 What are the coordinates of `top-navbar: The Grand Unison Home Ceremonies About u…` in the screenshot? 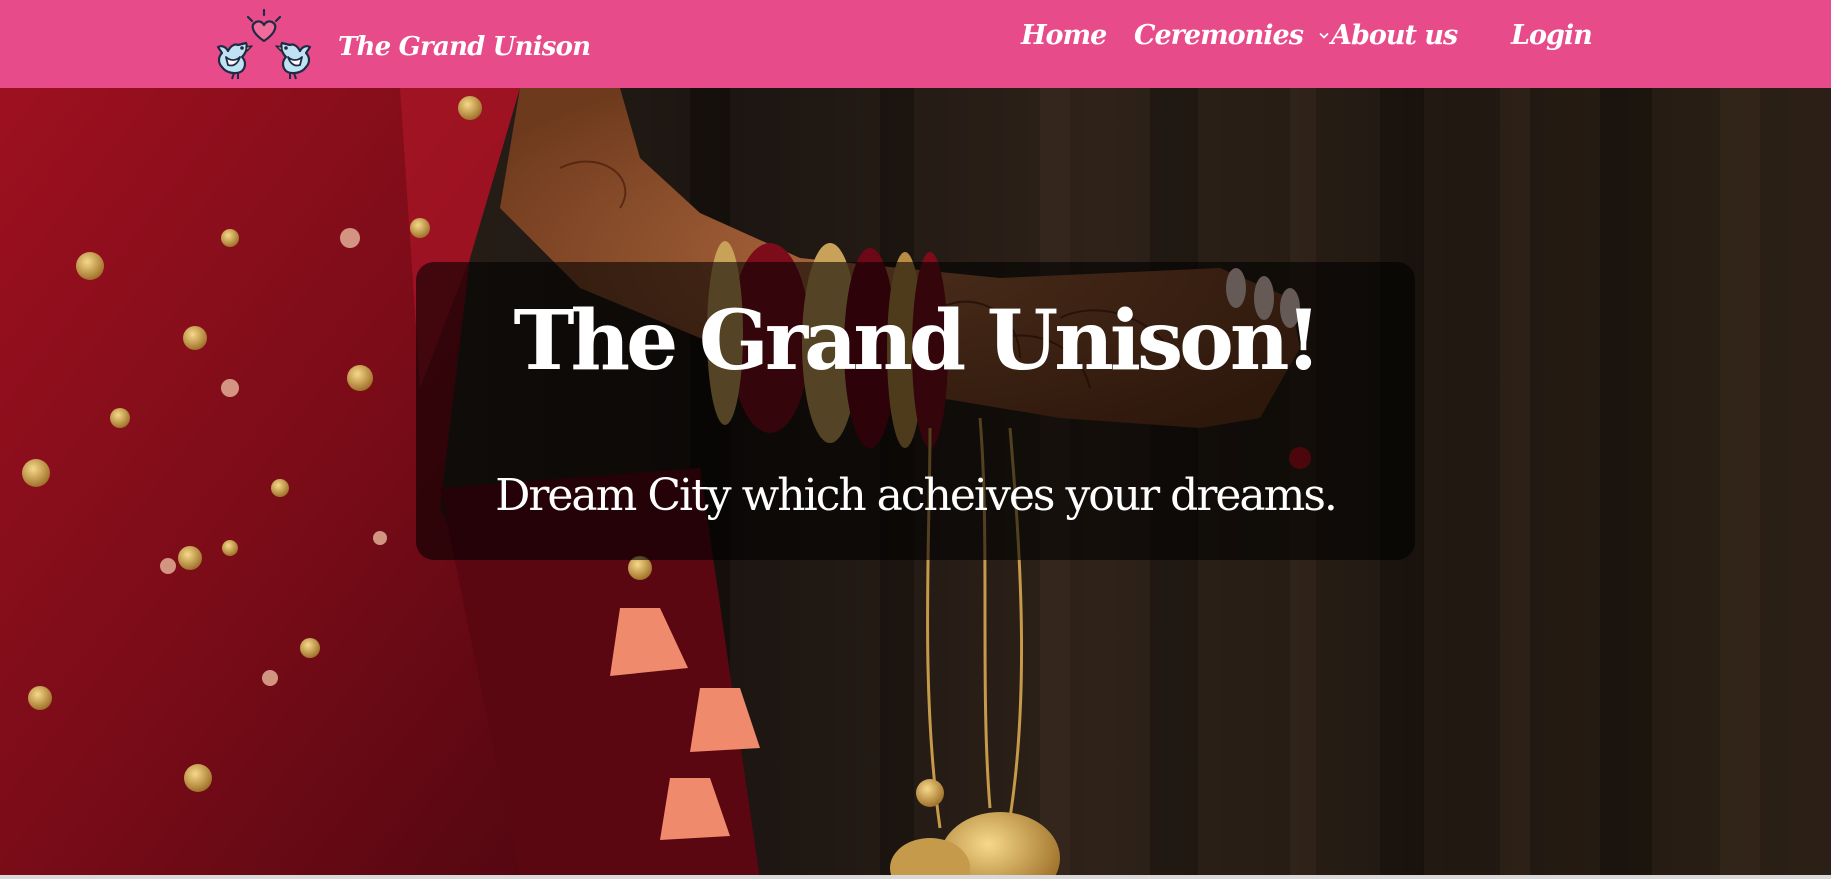 It's located at (915, 44).